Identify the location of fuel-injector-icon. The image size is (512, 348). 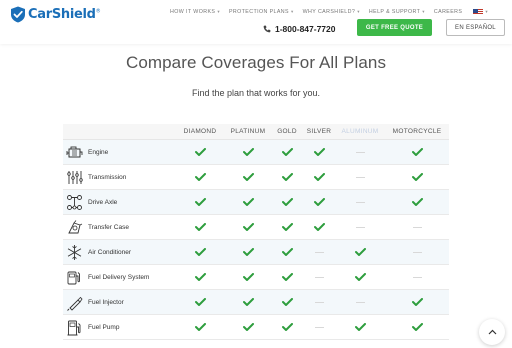
(74, 302).